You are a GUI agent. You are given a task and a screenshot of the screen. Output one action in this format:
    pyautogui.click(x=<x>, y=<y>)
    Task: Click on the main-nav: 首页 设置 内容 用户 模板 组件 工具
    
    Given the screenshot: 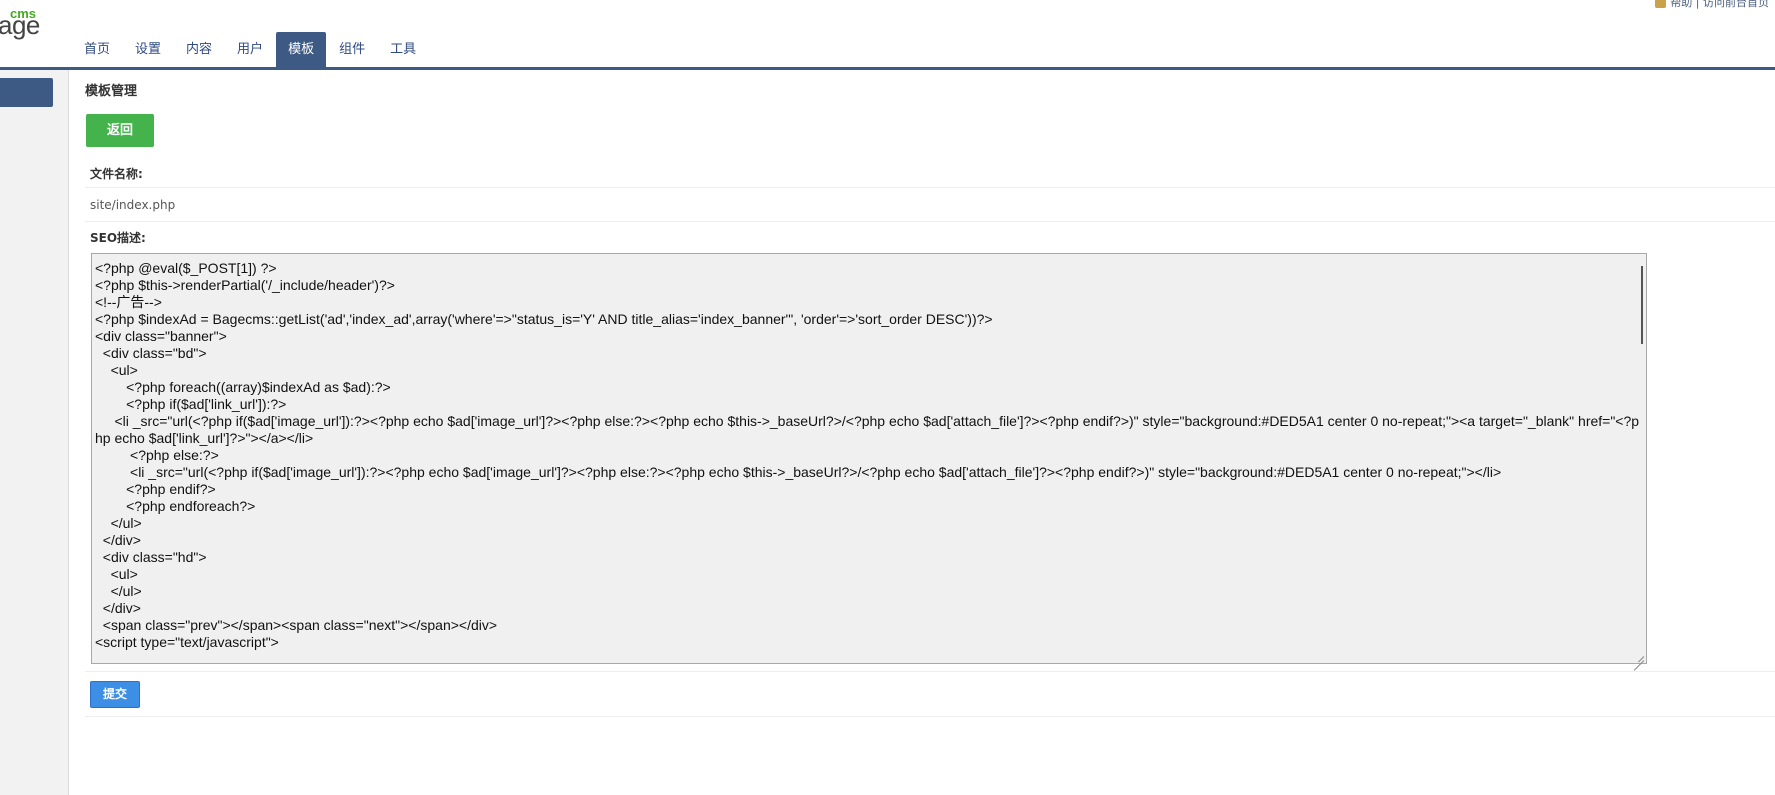 What is the action you would take?
    pyautogui.click(x=250, y=50)
    